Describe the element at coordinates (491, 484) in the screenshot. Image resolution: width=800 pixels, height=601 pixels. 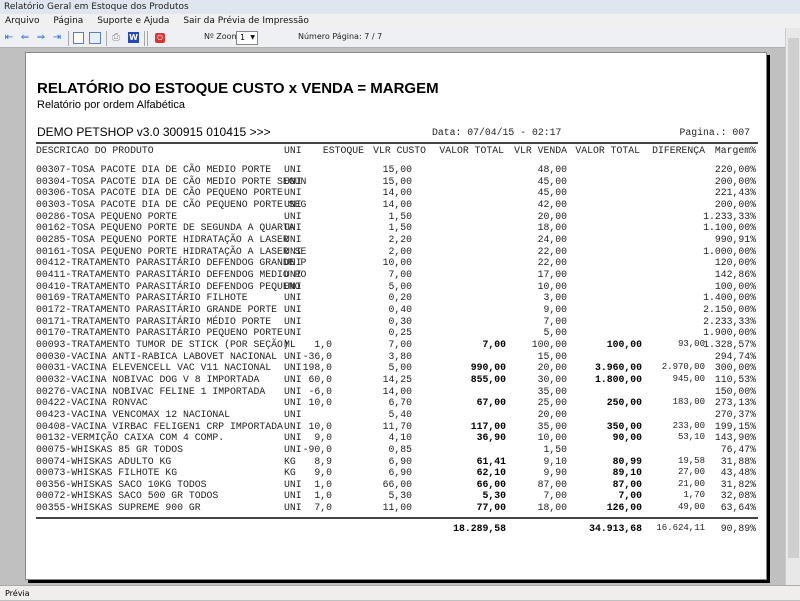
I see `col-valor-total-custo-cell: 66,00` at that location.